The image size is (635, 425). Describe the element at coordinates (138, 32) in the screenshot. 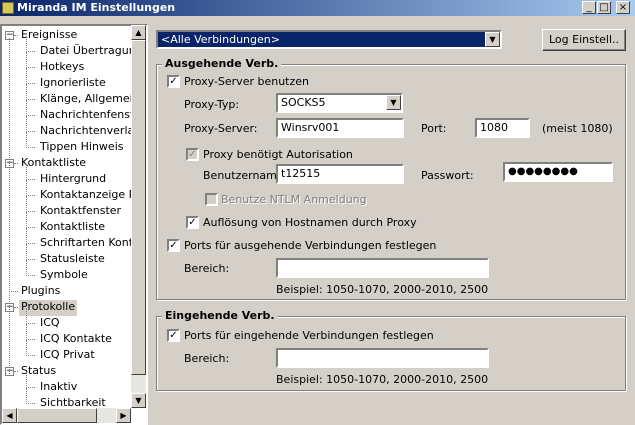

I see `scroll-up-icon: ▲` at that location.